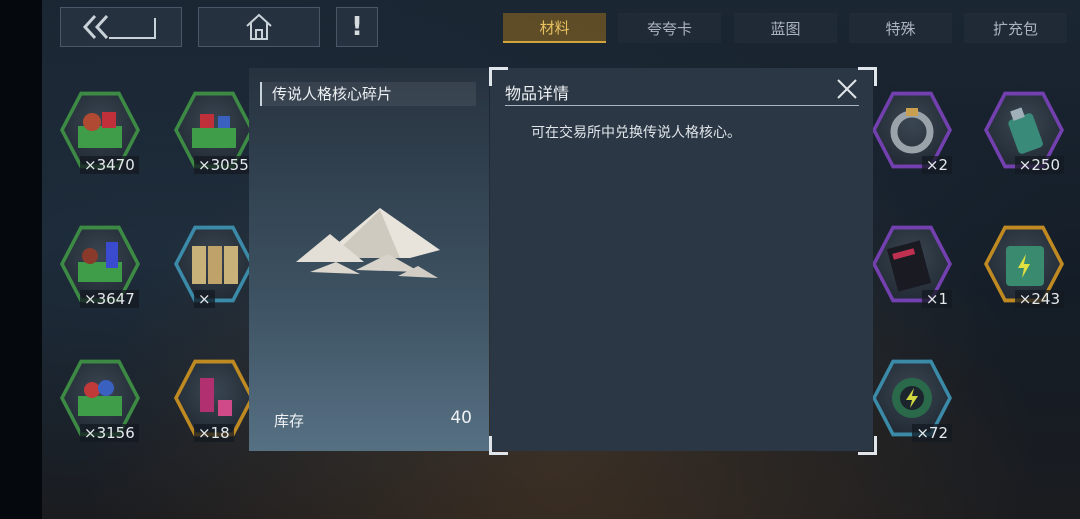 The height and width of the screenshot is (519, 1080). I want to click on jars-icon, so click(215, 265).